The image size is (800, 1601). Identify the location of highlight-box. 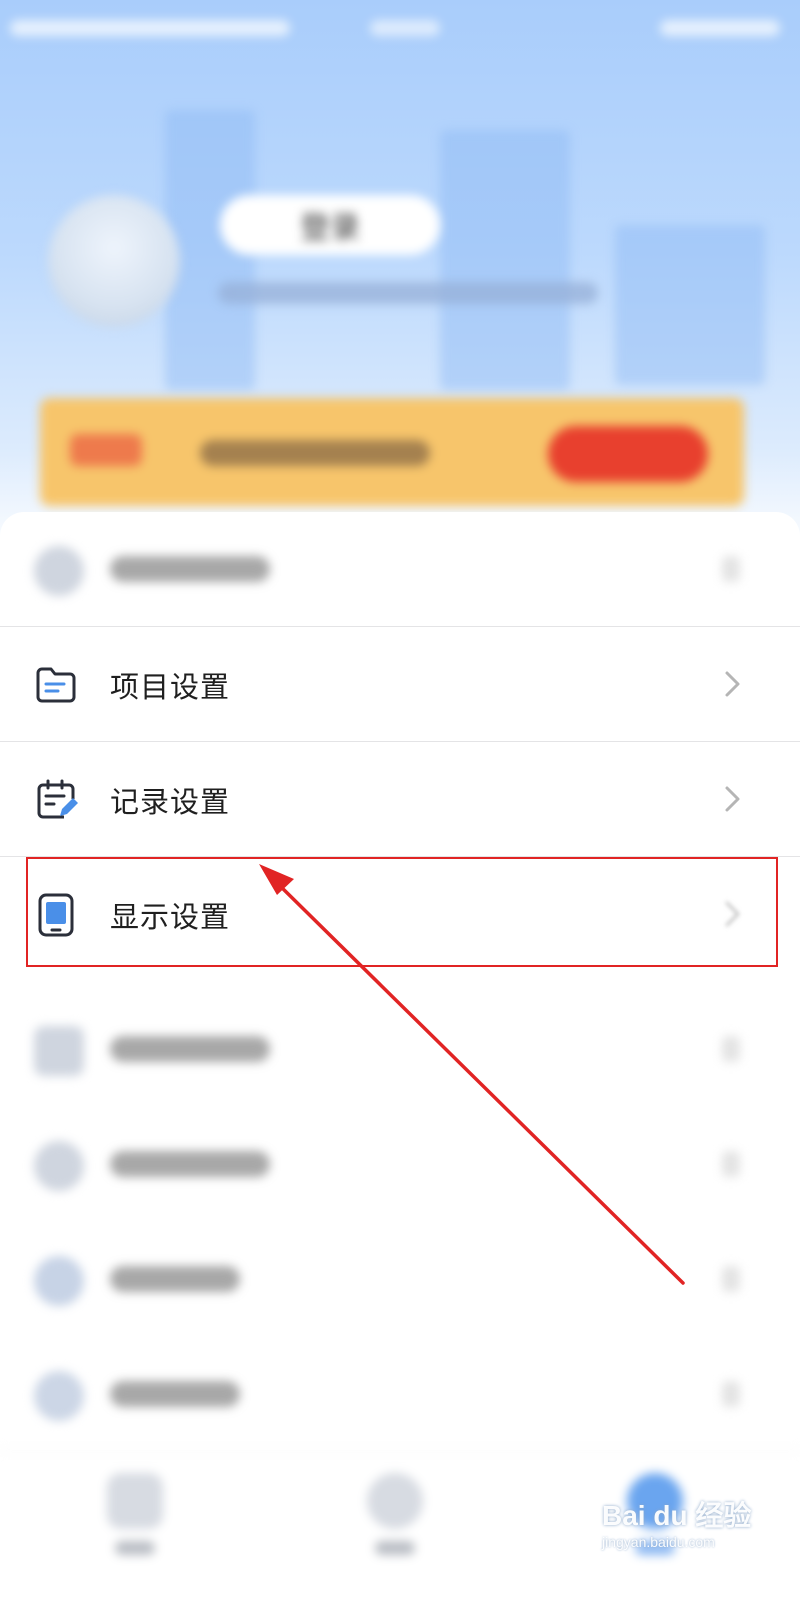
(402, 912).